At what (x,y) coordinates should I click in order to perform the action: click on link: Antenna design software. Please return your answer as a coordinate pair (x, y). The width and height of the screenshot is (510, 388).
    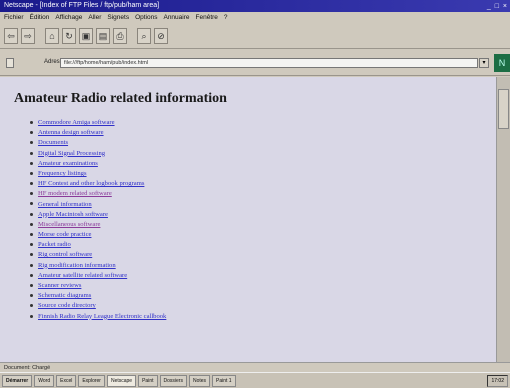
    Looking at the image, I should click on (71, 132).